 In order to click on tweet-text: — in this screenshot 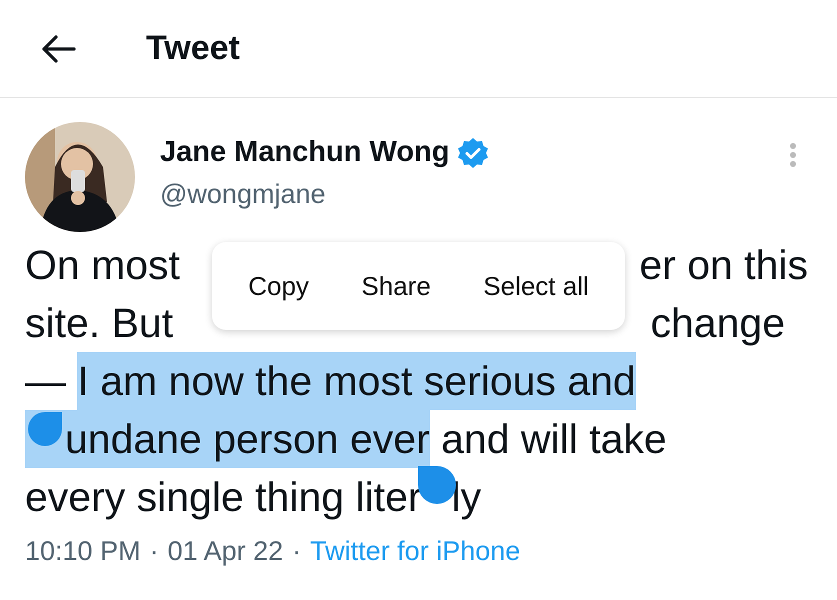, I will do `click(46, 381)`.